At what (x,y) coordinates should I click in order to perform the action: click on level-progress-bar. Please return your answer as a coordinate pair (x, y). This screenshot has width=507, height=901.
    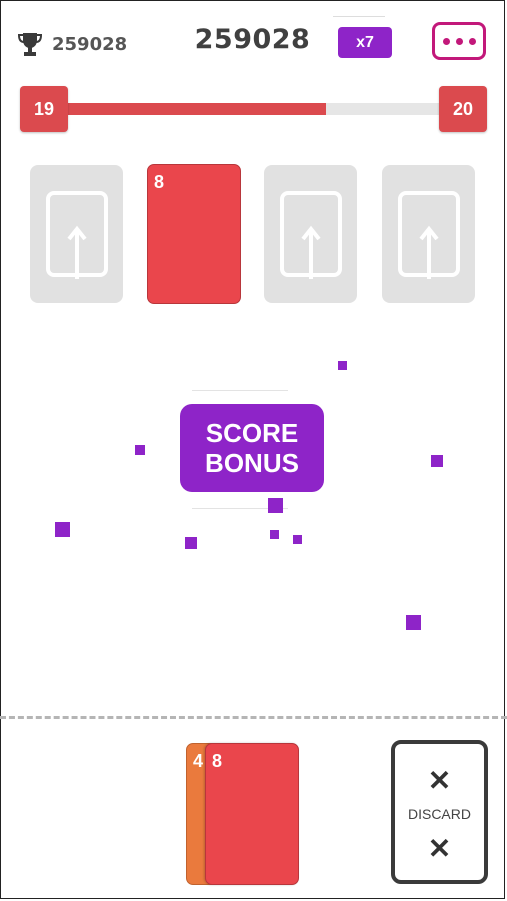
    Looking at the image, I should click on (253, 109).